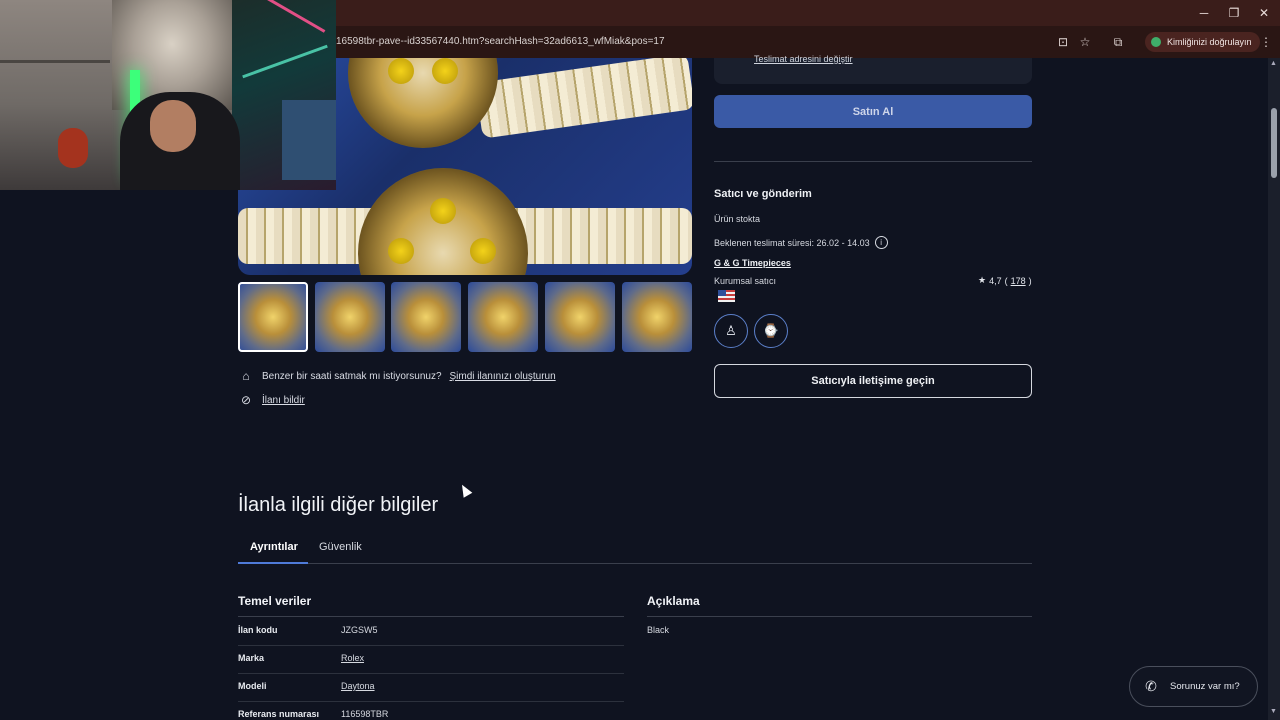 This screenshot has width=1280, height=720. What do you see at coordinates (252, 686) in the screenshot?
I see `row-label-model: Modeli` at bounding box center [252, 686].